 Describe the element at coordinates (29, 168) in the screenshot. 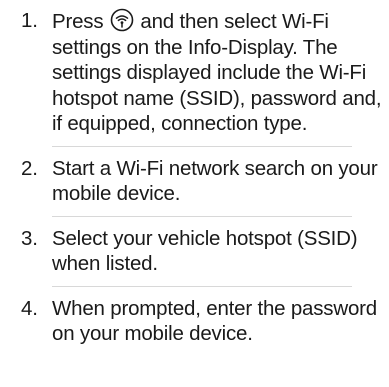

I see `step-number: 2.` at that location.